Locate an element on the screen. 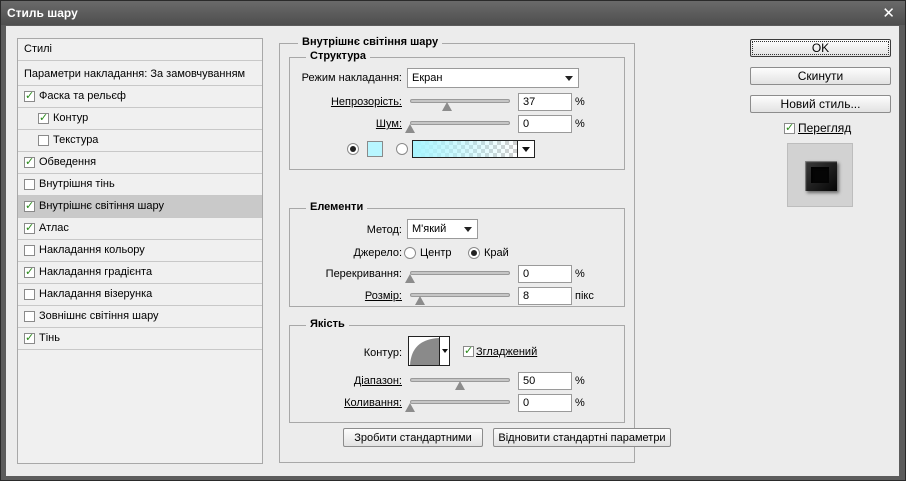  opacity-input: 37 is located at coordinates (545, 102).